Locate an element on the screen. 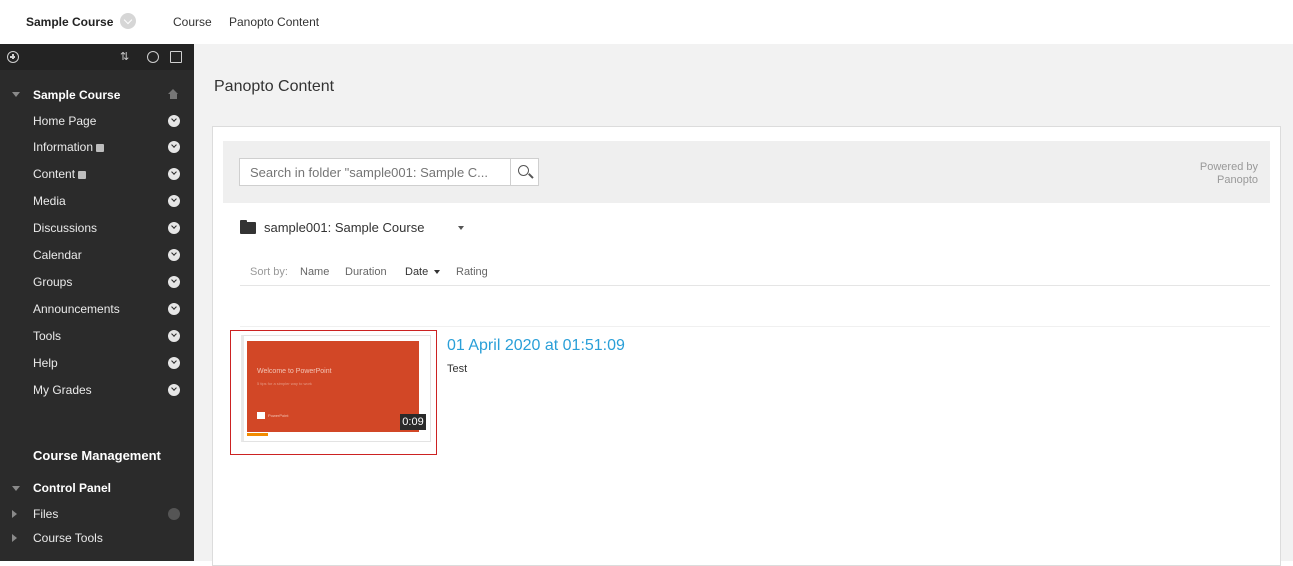  sidebar-item-label: Information is located at coordinates (63, 147).